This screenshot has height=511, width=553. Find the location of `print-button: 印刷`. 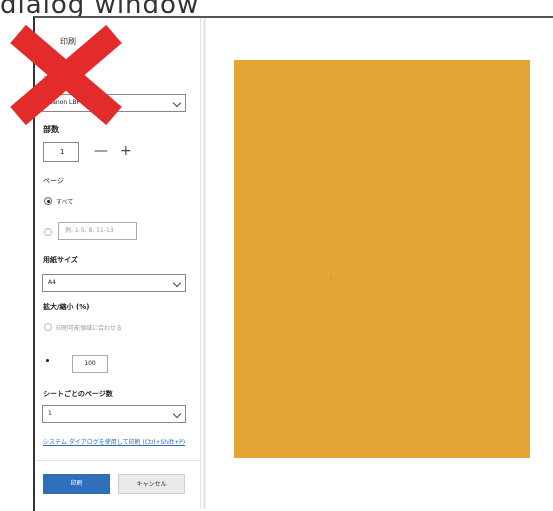

print-button: 印刷 is located at coordinates (76, 484).